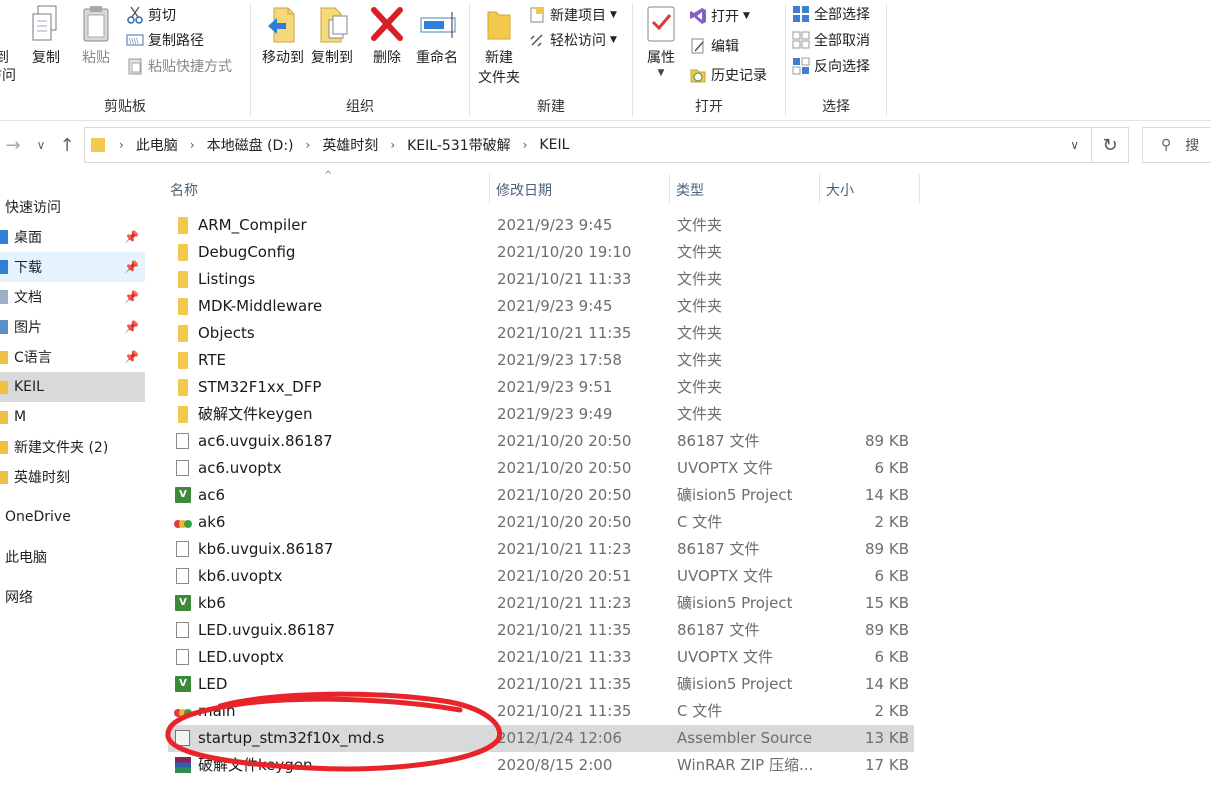 The height and width of the screenshot is (791, 1211). I want to click on file-row: main 2021/10/21 11:35 C 文件 2 KB, so click(541, 711).